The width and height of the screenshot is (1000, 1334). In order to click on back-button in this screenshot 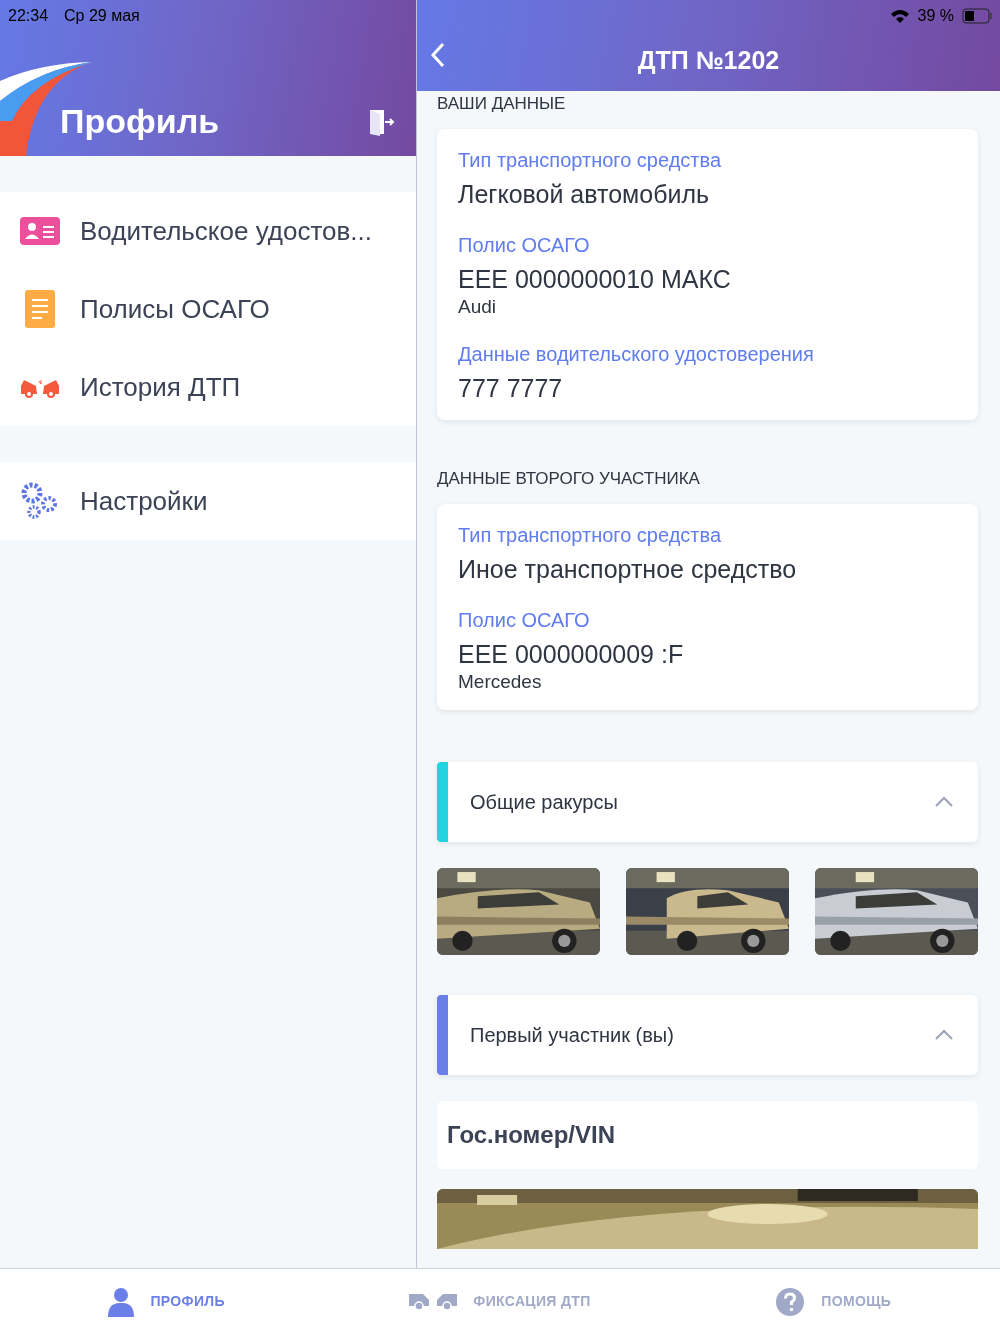, I will do `click(438, 55)`.